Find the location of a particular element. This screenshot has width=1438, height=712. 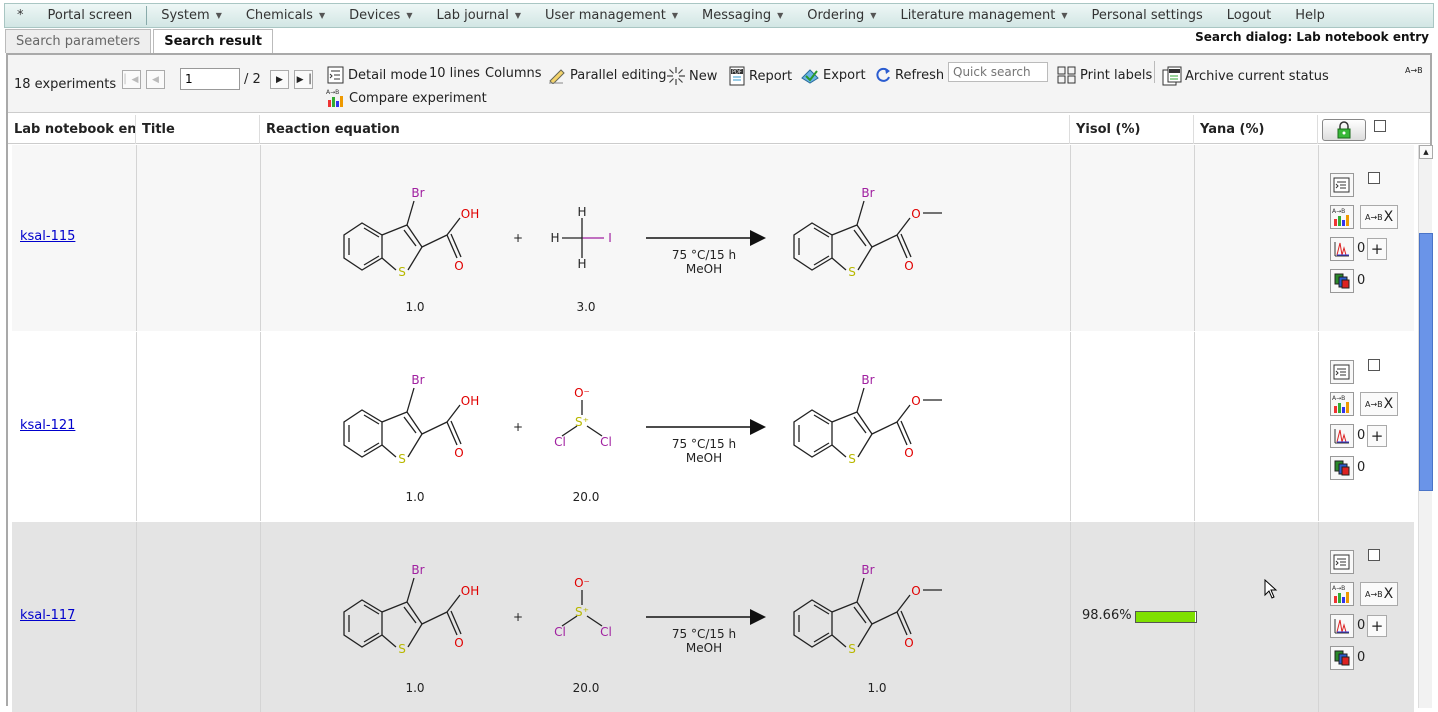

atom-label: Cl is located at coordinates (560, 442).